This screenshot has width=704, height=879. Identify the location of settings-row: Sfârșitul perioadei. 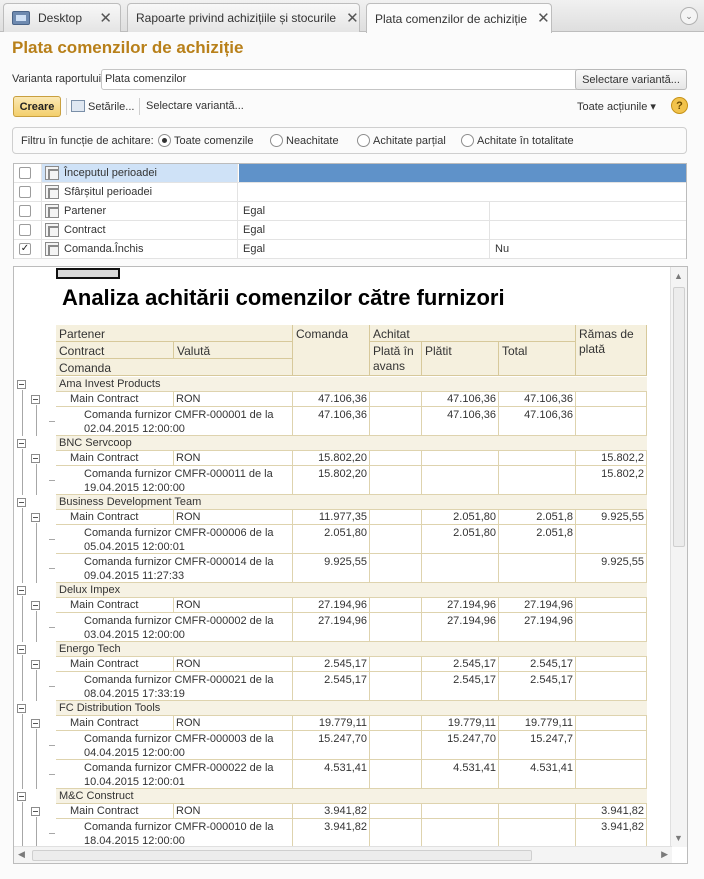
(350, 192).